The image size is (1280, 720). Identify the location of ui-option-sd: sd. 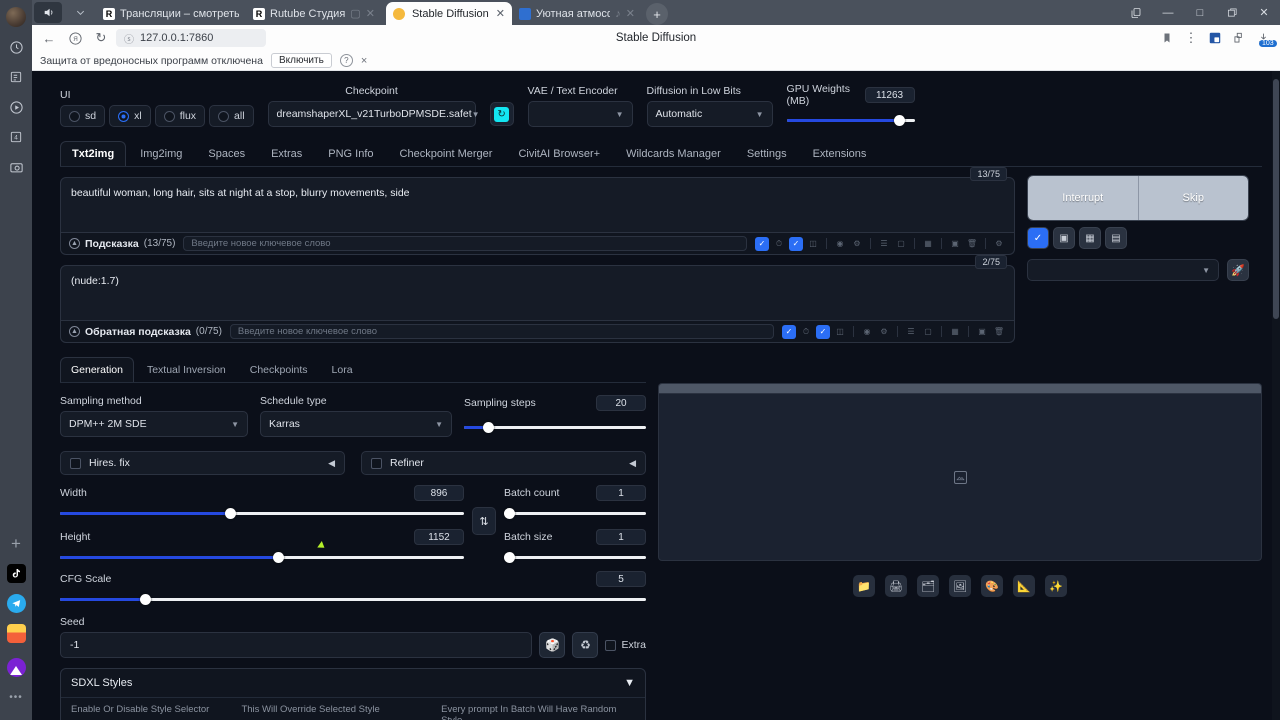
(83, 116).